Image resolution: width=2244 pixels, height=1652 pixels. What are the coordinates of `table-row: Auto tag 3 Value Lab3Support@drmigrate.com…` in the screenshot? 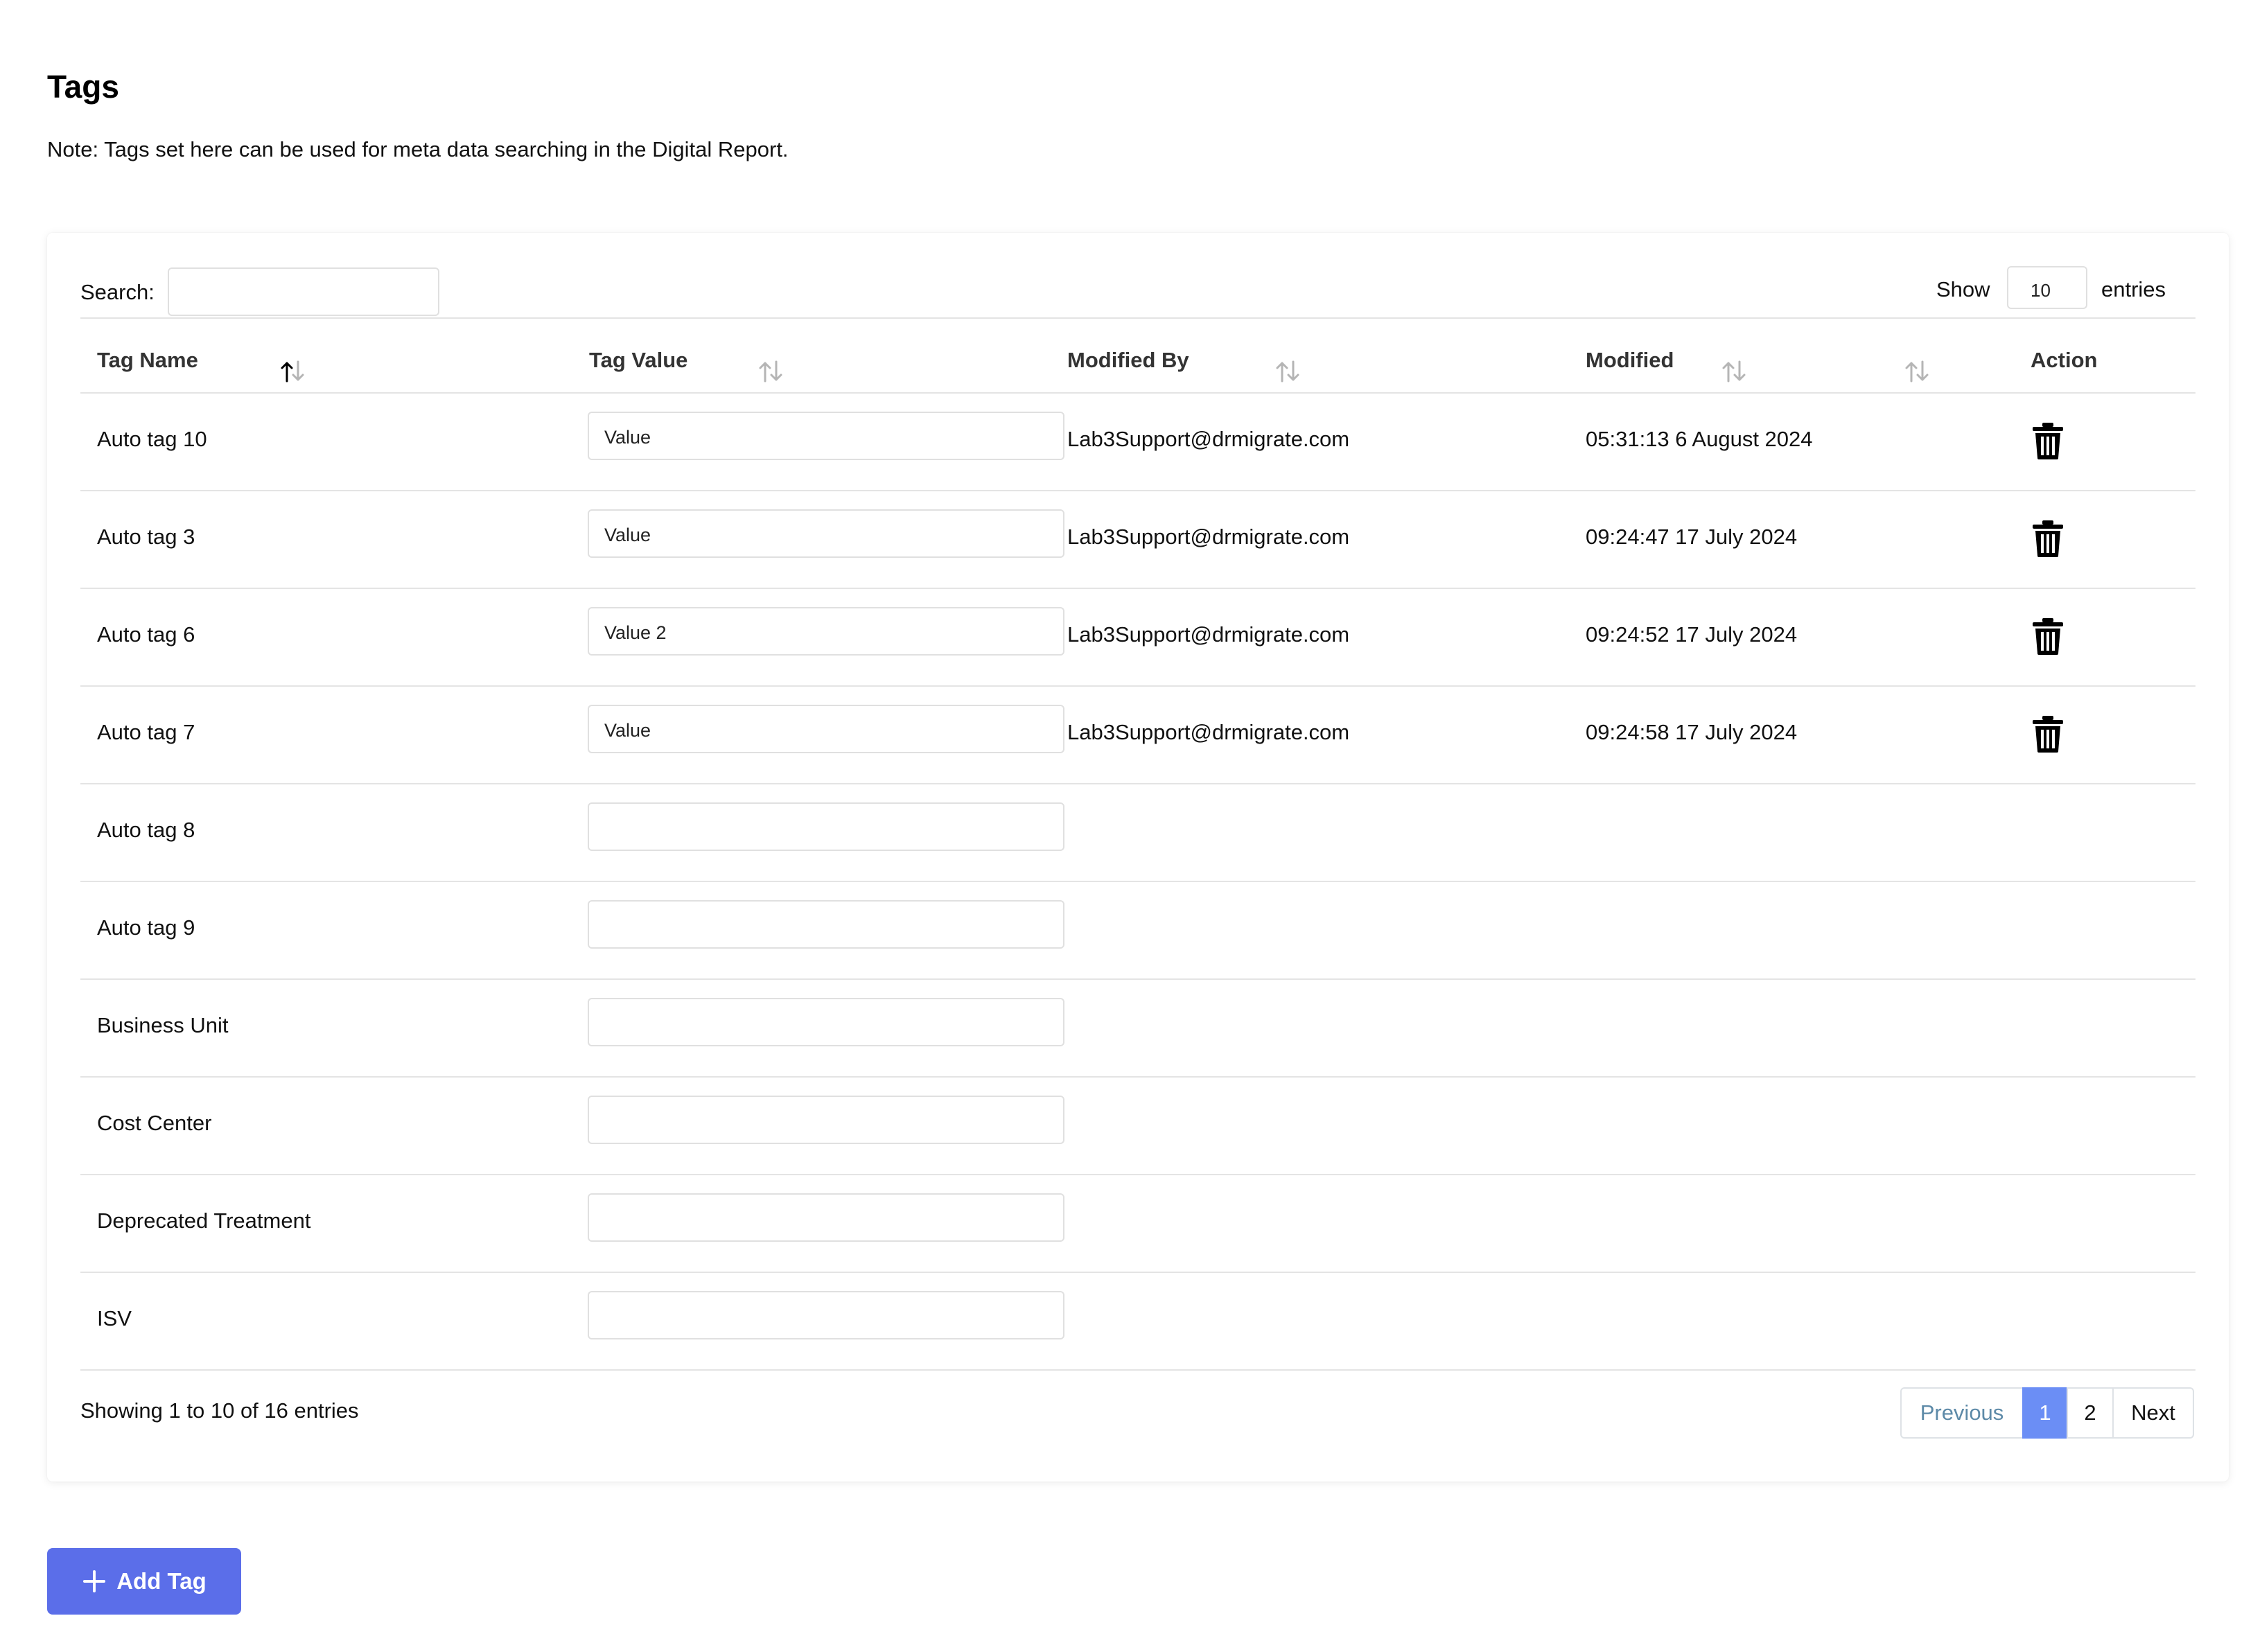 It's located at (1137, 540).